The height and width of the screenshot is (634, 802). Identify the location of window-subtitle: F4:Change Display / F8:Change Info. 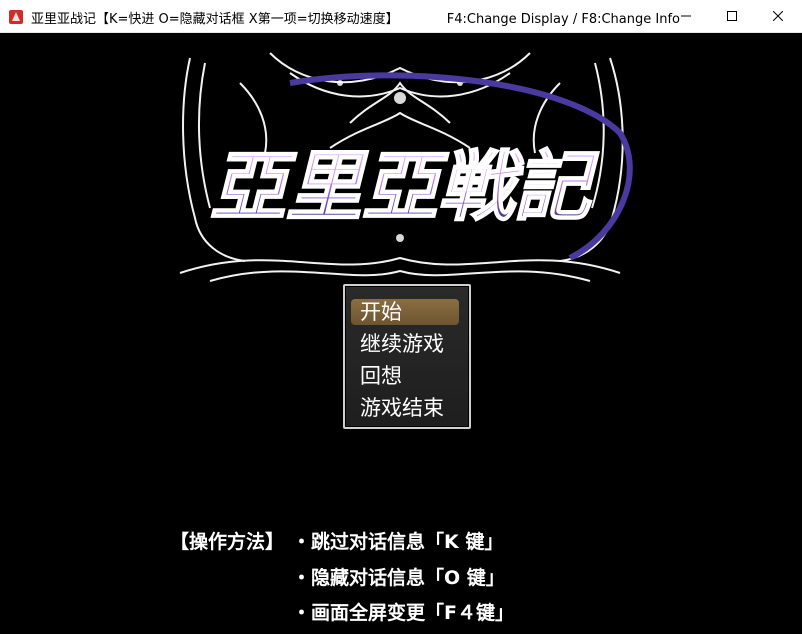
(563, 19).